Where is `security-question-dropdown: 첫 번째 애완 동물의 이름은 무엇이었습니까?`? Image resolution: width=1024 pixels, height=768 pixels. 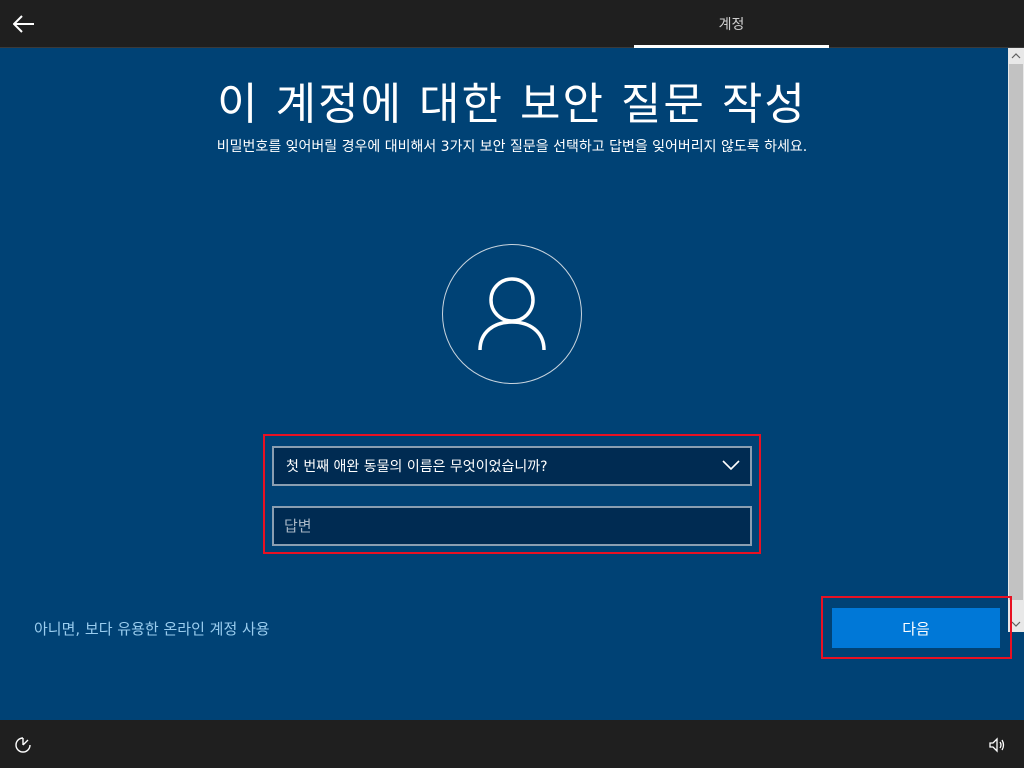
security-question-dropdown: 첫 번째 애완 동물의 이름은 무엇이었습니까? is located at coordinates (512, 466).